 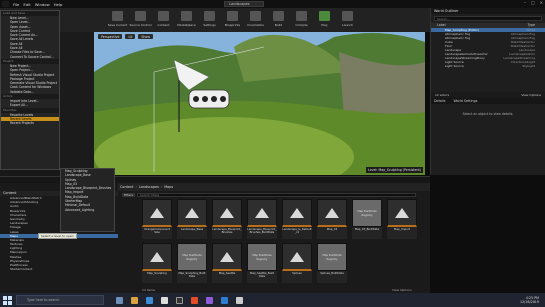 I want to click on play-button: Play, so click(x=324, y=20).